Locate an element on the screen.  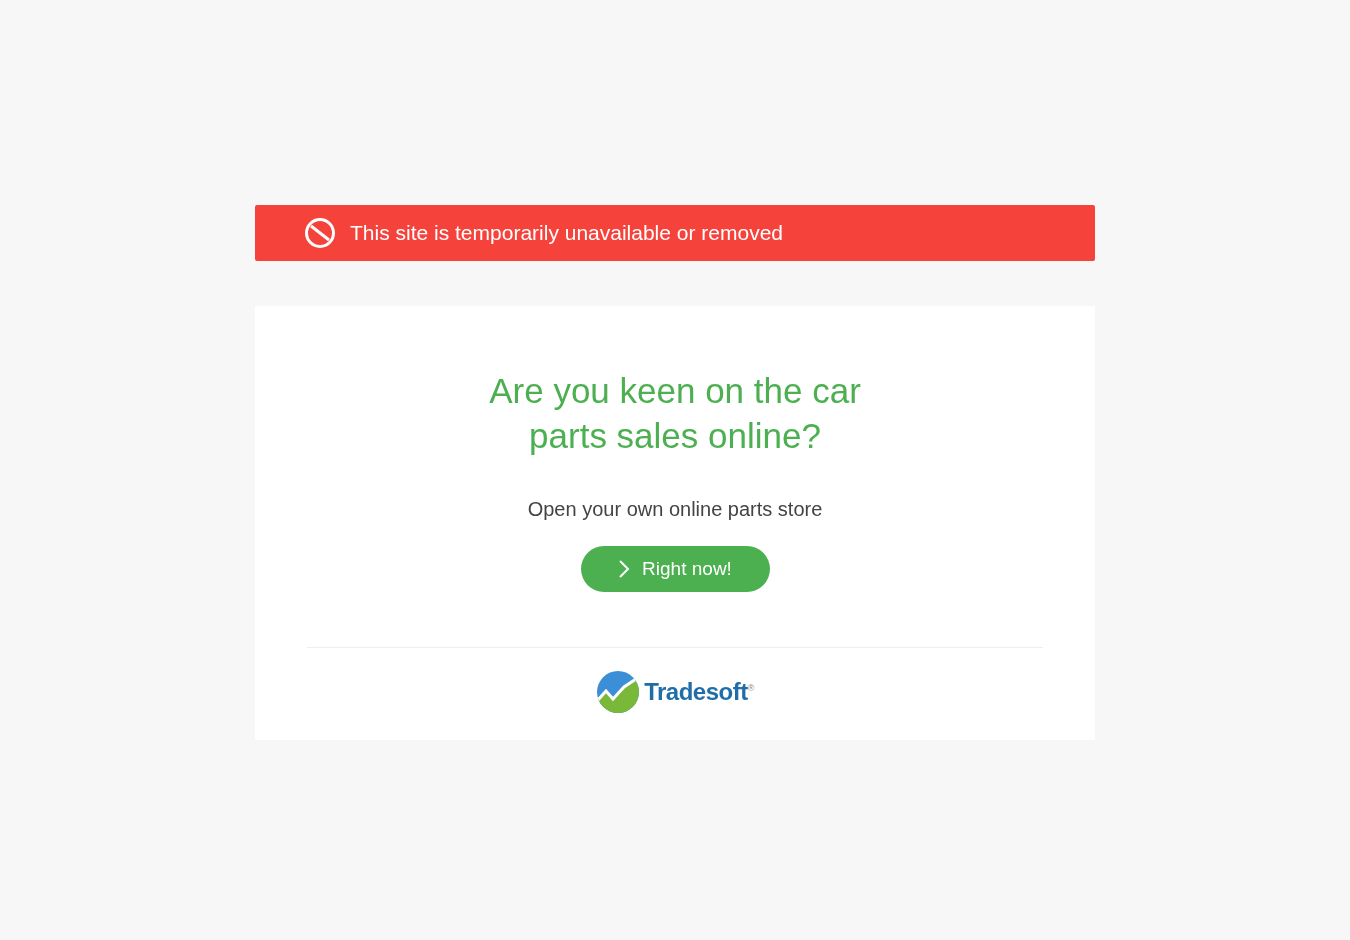
promo-heading: Are you keen on the car parts sales online? is located at coordinates (675, 413).